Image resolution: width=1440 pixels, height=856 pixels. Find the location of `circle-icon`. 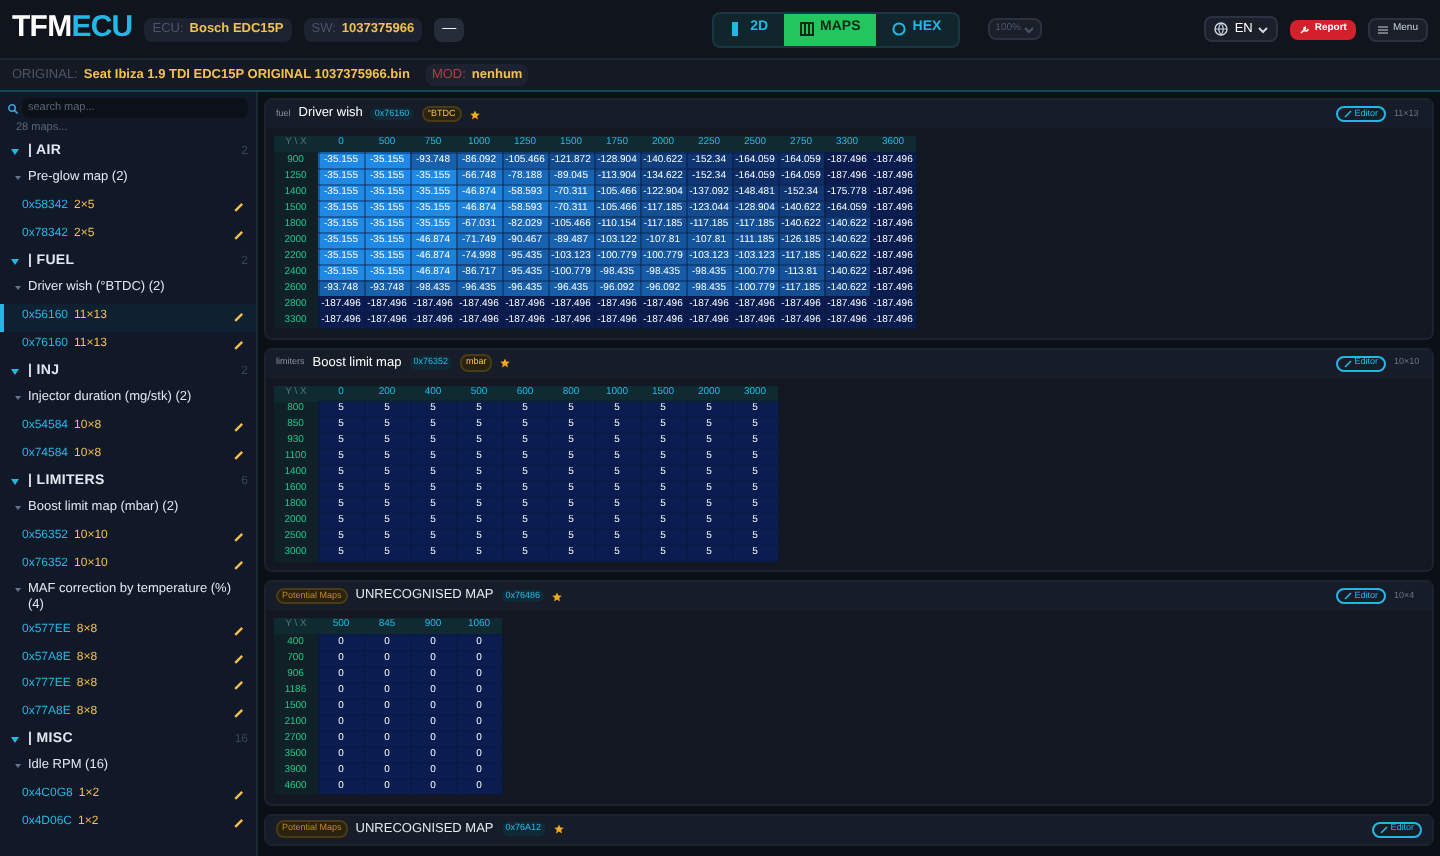

circle-icon is located at coordinates (899, 29).